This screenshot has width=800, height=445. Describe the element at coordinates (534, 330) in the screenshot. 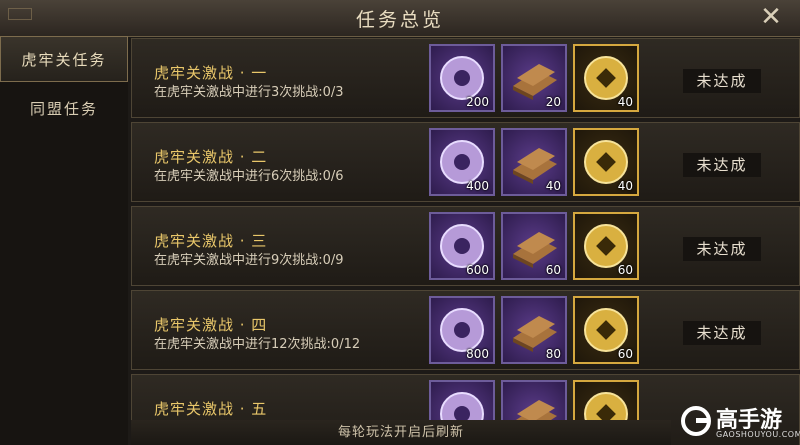

I see `reward-wood-slot: 80` at that location.